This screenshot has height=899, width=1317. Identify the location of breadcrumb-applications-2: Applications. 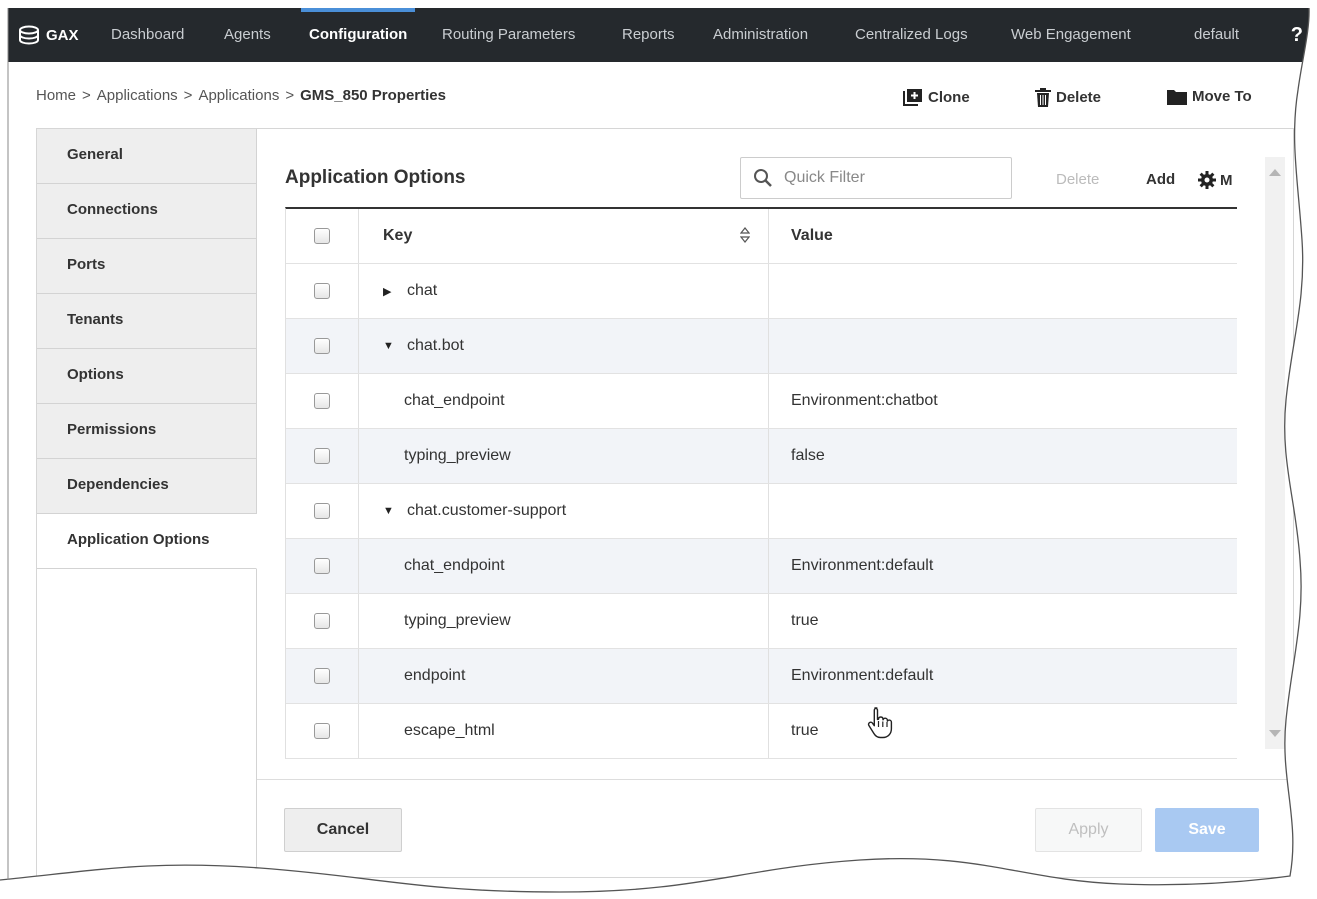
(238, 95).